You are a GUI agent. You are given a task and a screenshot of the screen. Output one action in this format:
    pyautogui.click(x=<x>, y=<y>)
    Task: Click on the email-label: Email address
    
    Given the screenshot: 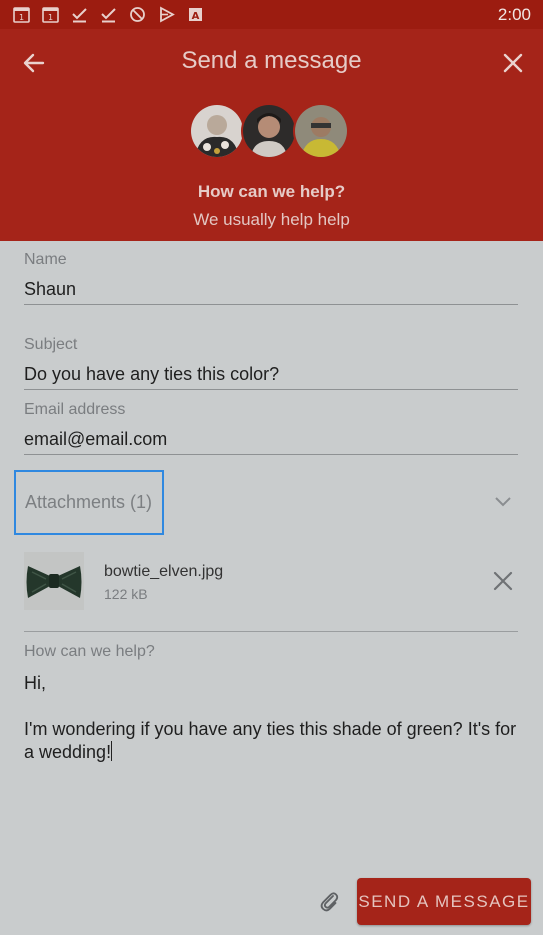 What is the action you would take?
    pyautogui.click(x=75, y=409)
    